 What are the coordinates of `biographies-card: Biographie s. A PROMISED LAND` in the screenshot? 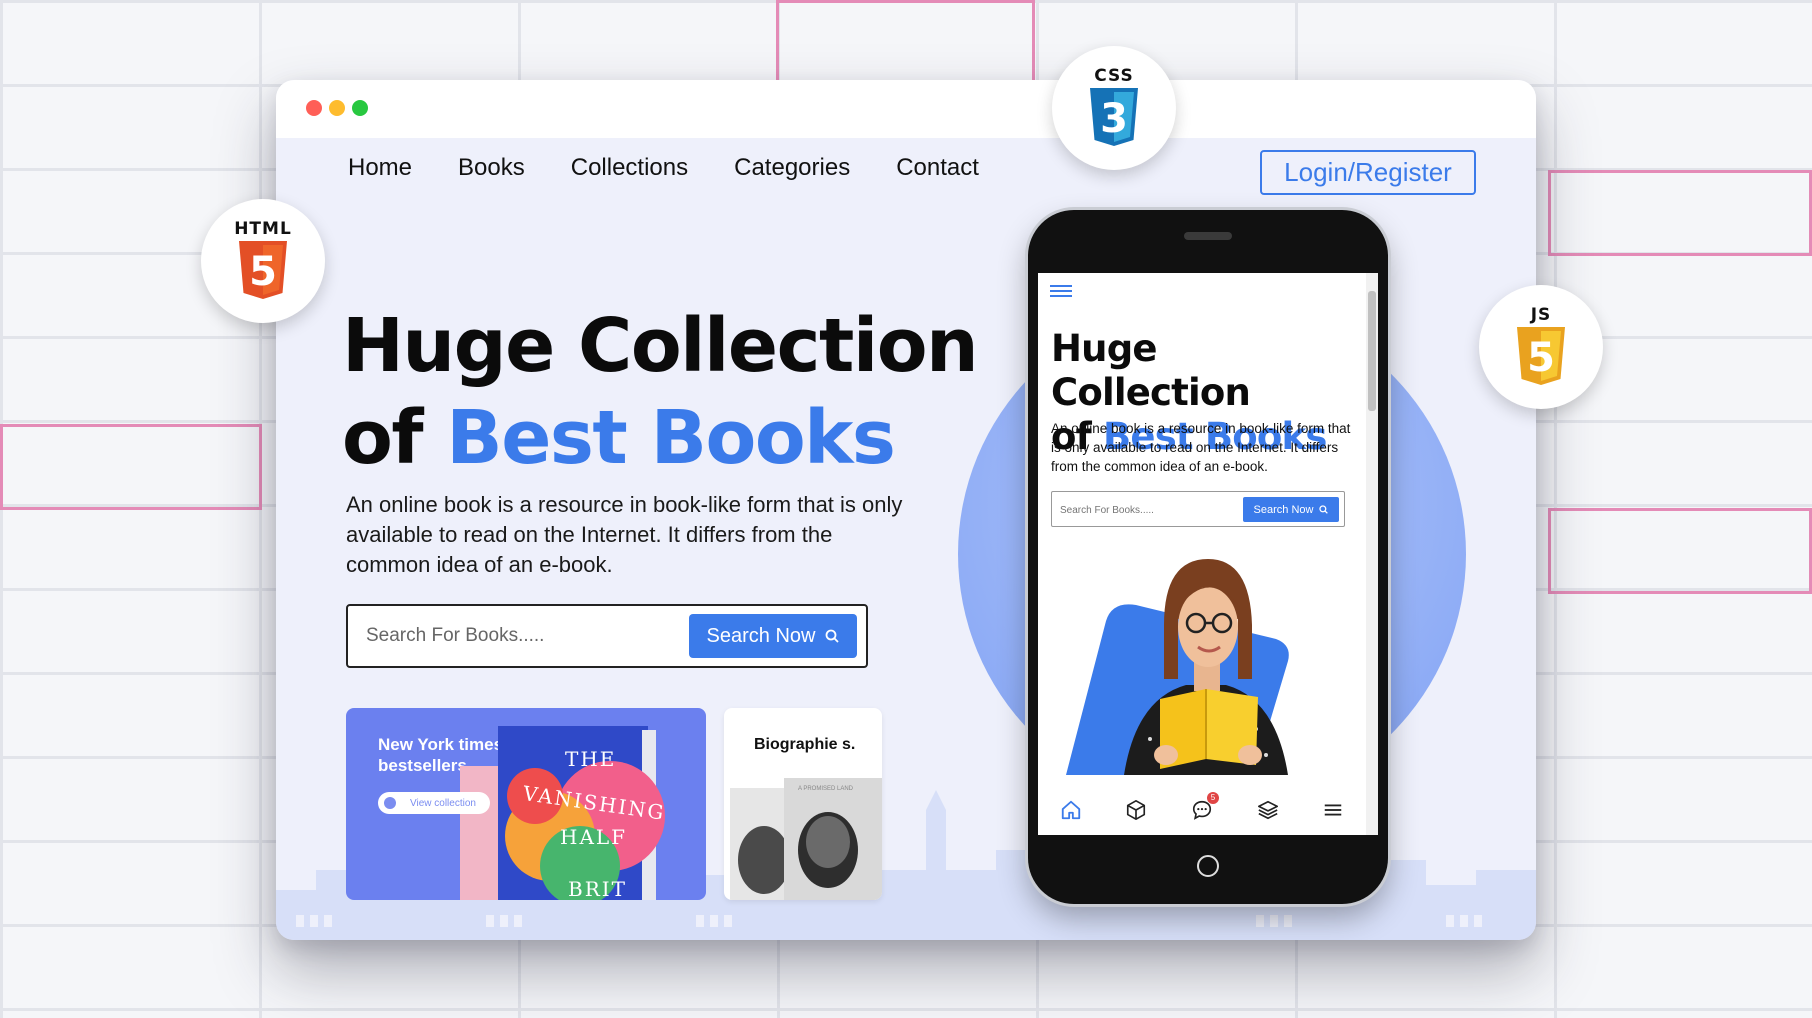 It's located at (803, 804).